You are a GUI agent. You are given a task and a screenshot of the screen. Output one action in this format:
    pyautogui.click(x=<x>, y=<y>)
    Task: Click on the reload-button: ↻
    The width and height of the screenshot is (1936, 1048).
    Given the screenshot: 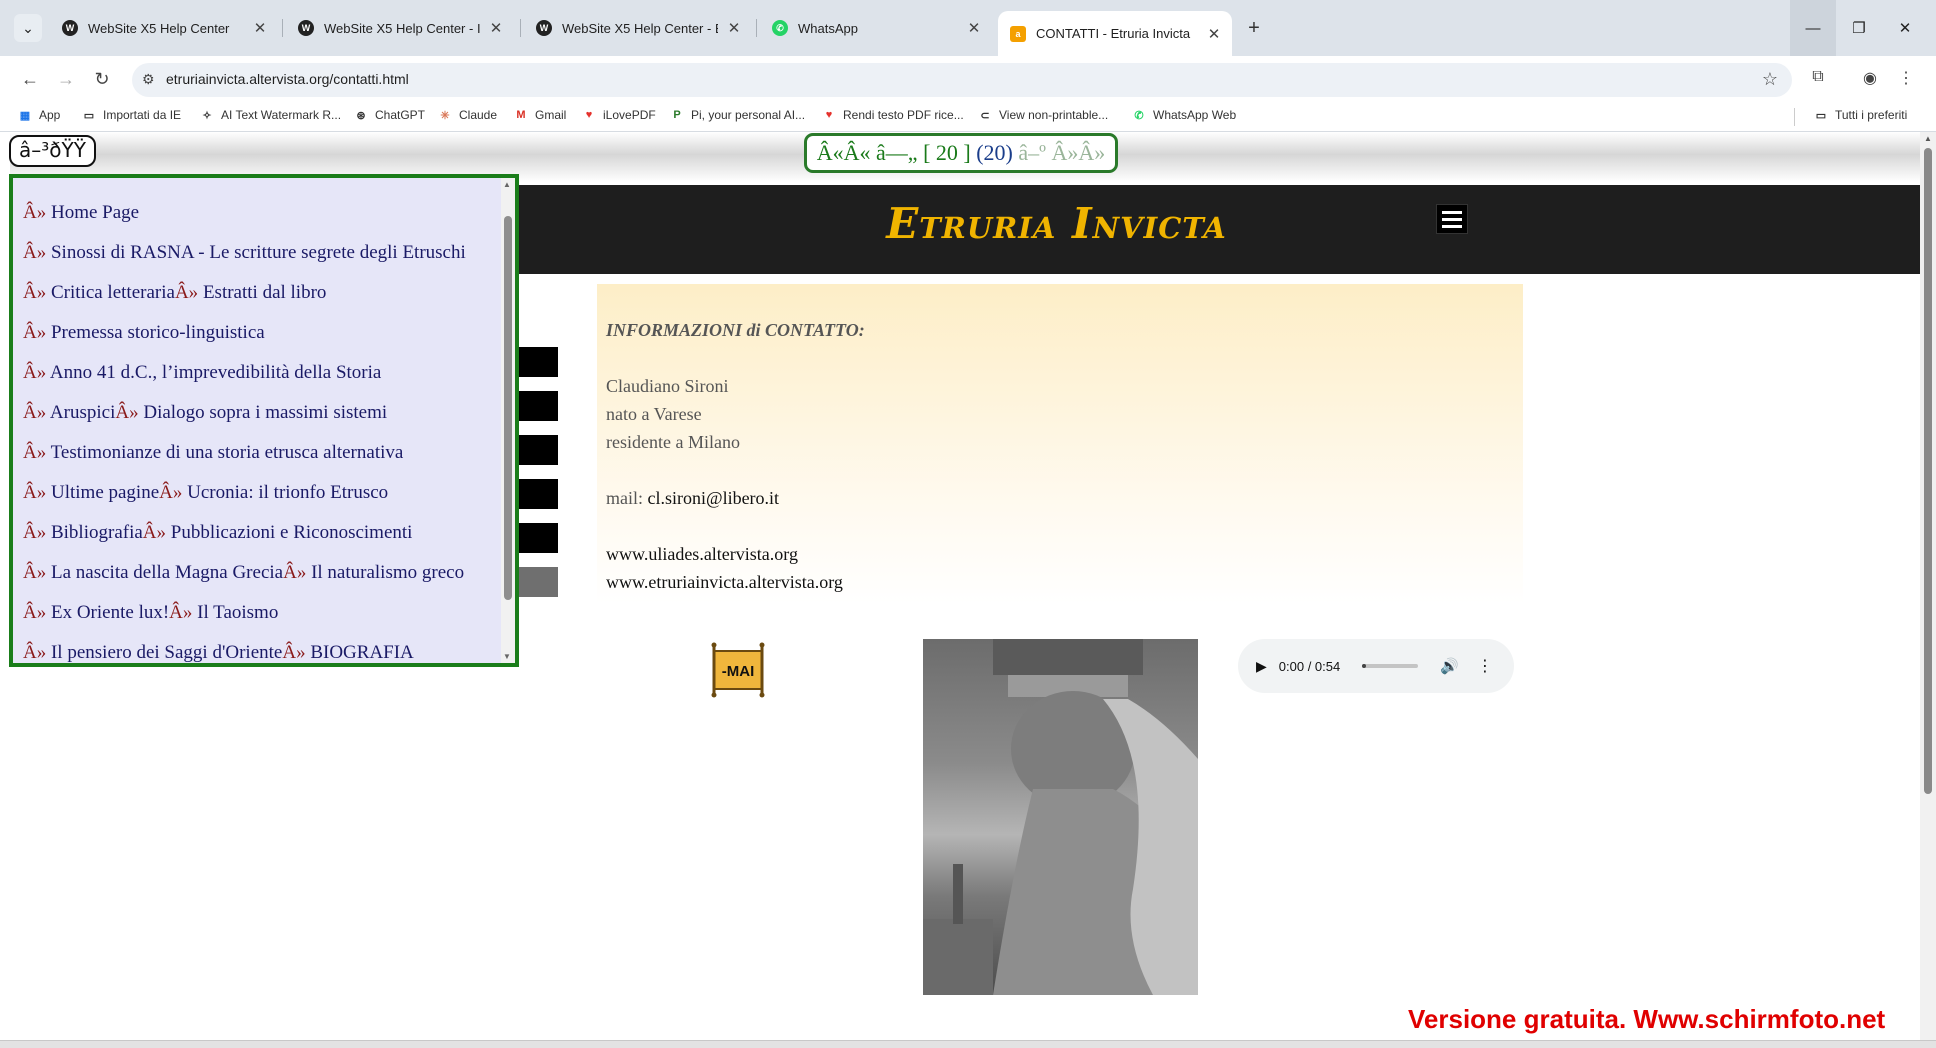 What is the action you would take?
    pyautogui.click(x=102, y=79)
    